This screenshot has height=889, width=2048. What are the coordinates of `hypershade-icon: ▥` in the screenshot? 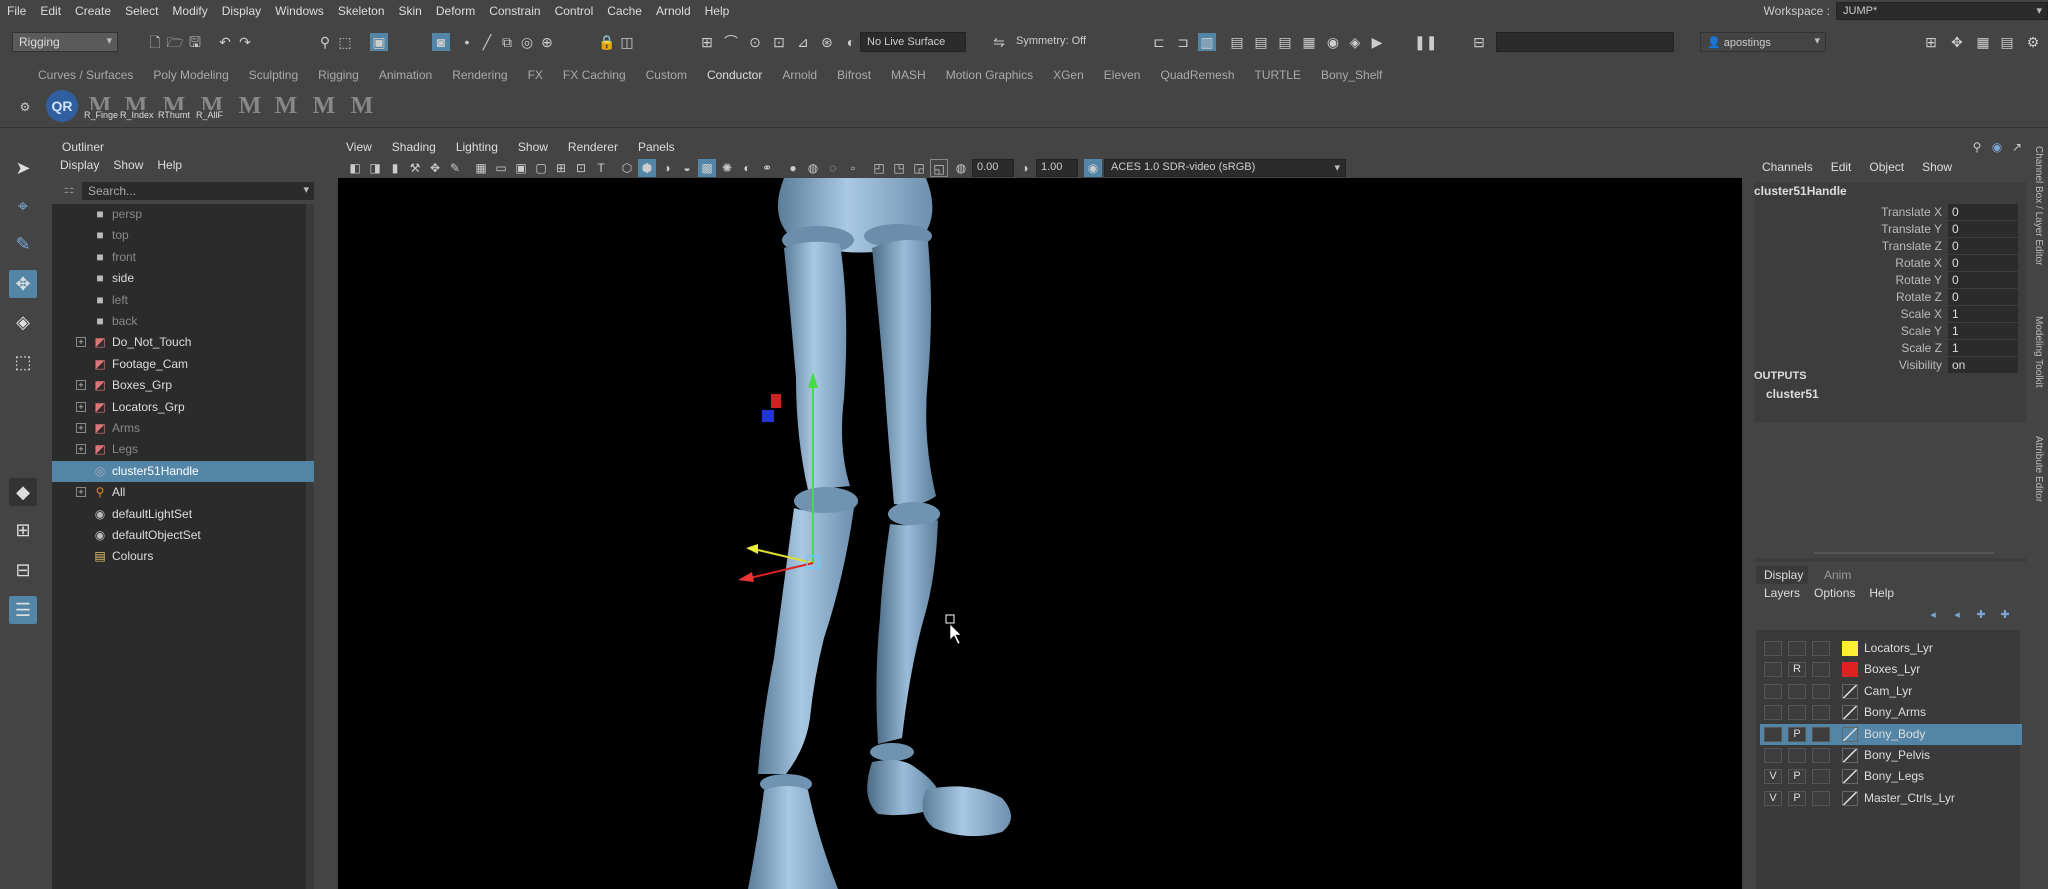 It's located at (1207, 42).